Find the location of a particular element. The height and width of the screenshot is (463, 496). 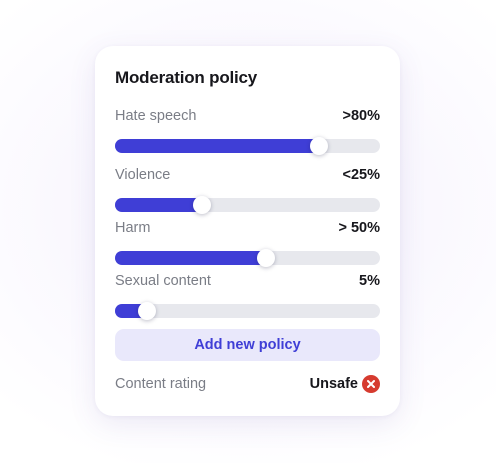

policy-label: Sexual content is located at coordinates (163, 281).